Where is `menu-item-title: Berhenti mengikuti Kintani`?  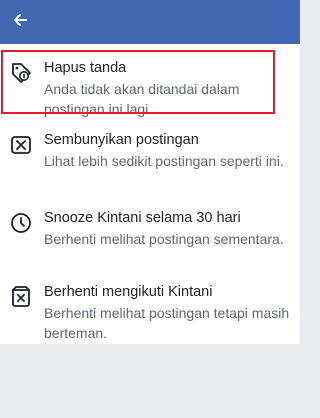 menu-item-title: Berhenti mengikuti Kintani is located at coordinates (128, 292).